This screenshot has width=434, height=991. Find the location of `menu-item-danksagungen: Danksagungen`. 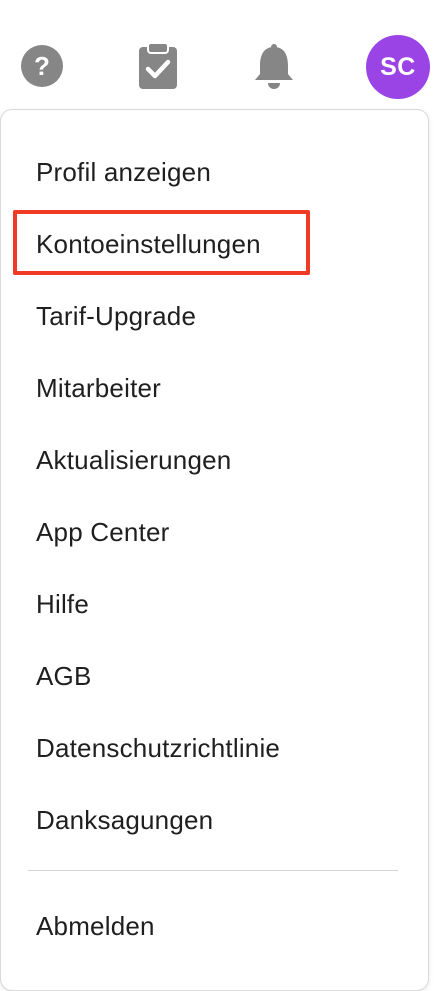

menu-item-danksagungen: Danksagungen is located at coordinates (124, 820).